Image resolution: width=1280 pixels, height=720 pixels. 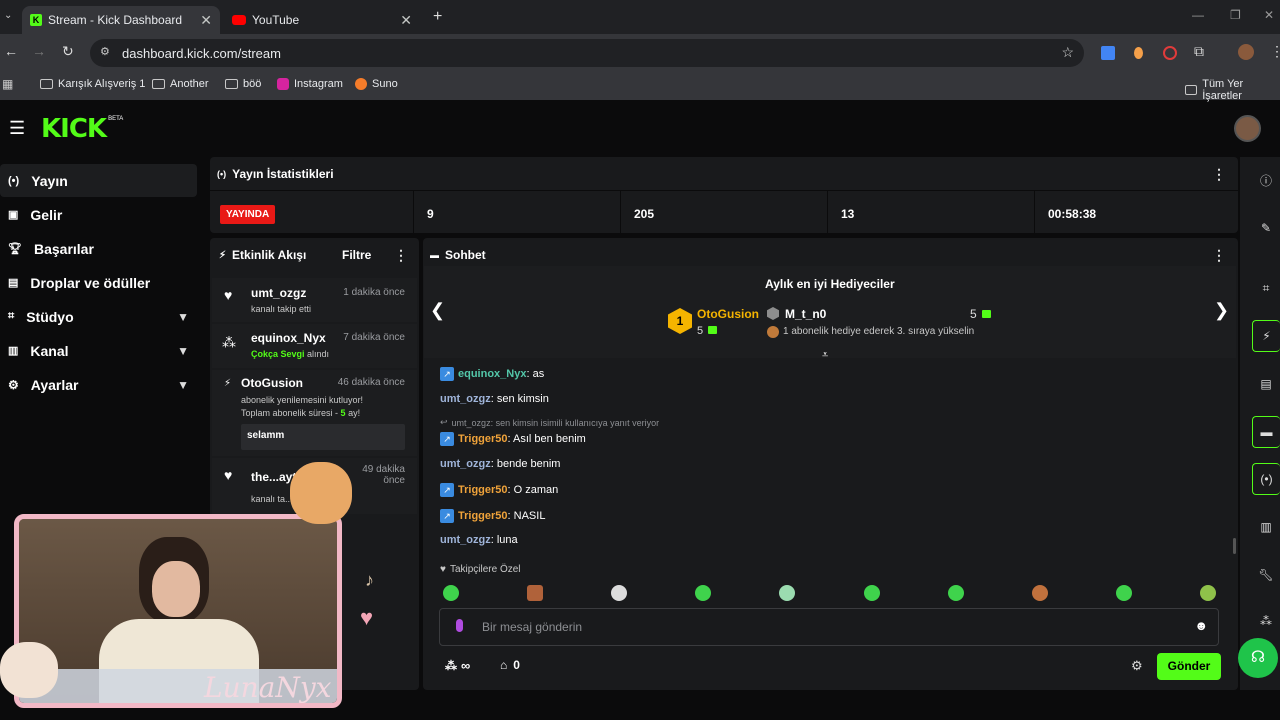 I want to click on store-button: ⌂ 0, so click(x=510, y=665).